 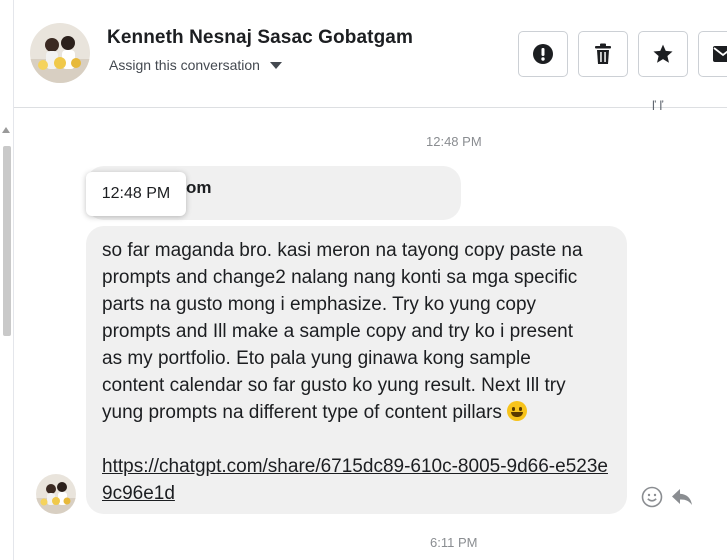 I want to click on contact-name: Kenneth Nesnaj Sasac Gobatgam, so click(x=260, y=37).